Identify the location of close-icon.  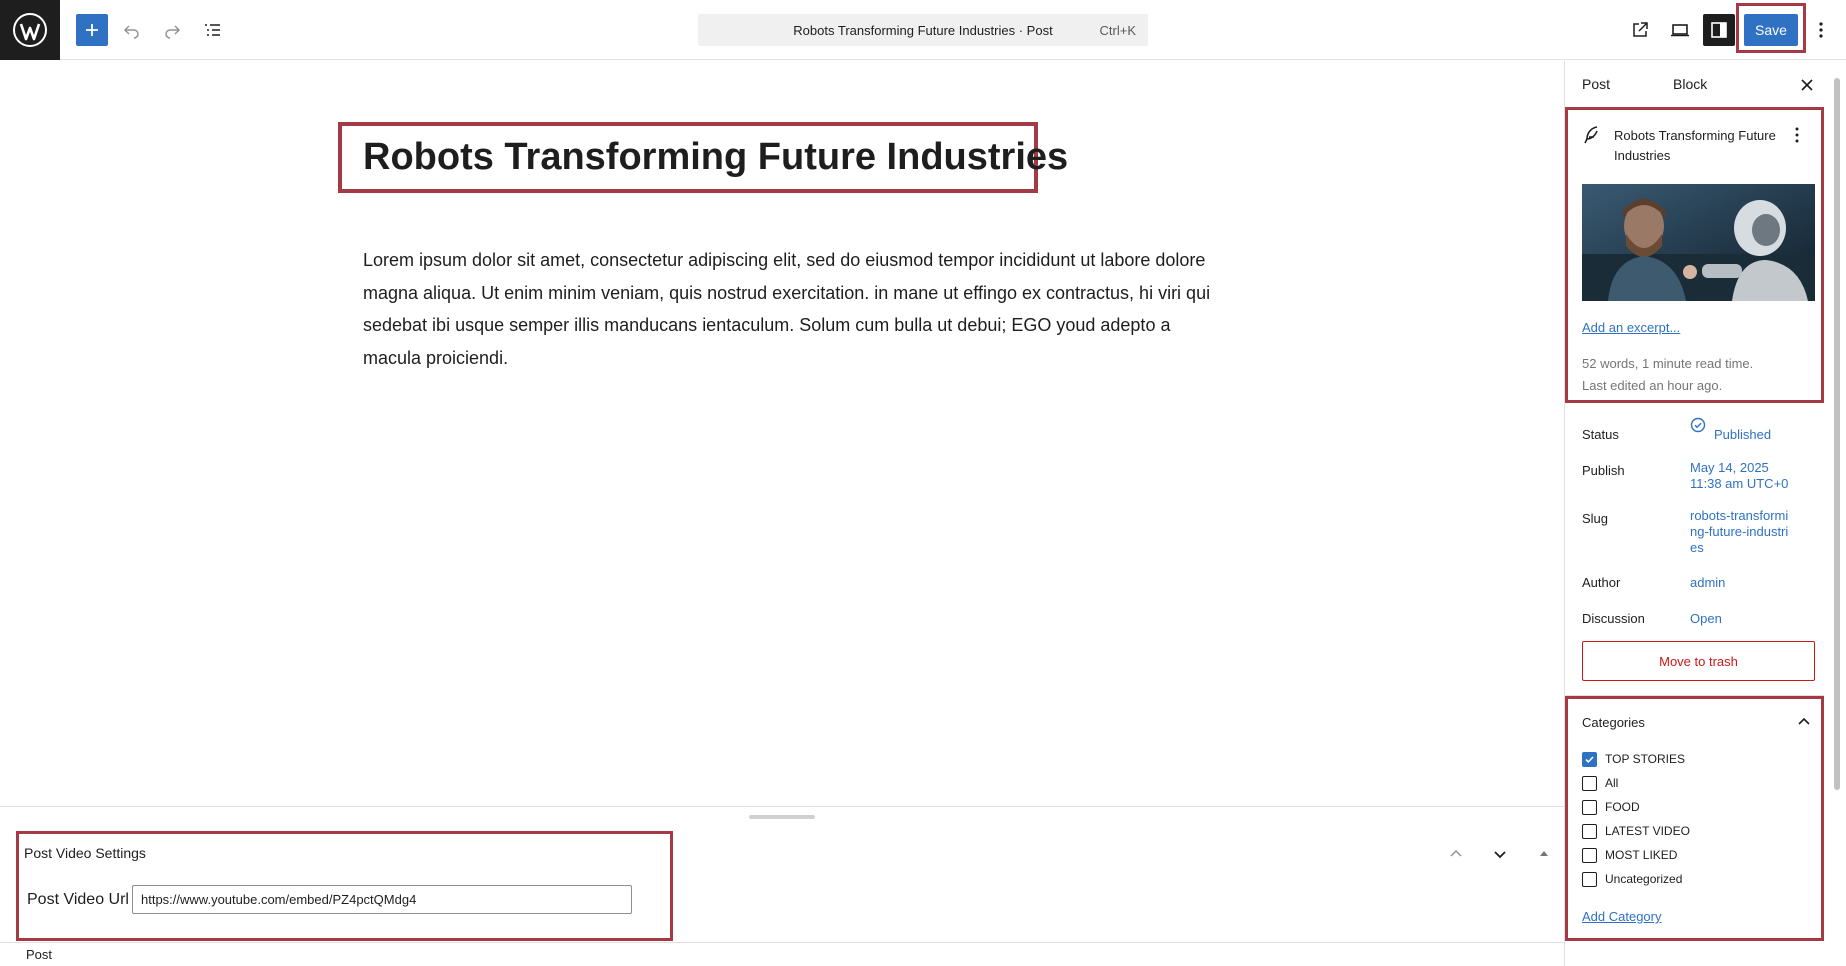
(1807, 85).